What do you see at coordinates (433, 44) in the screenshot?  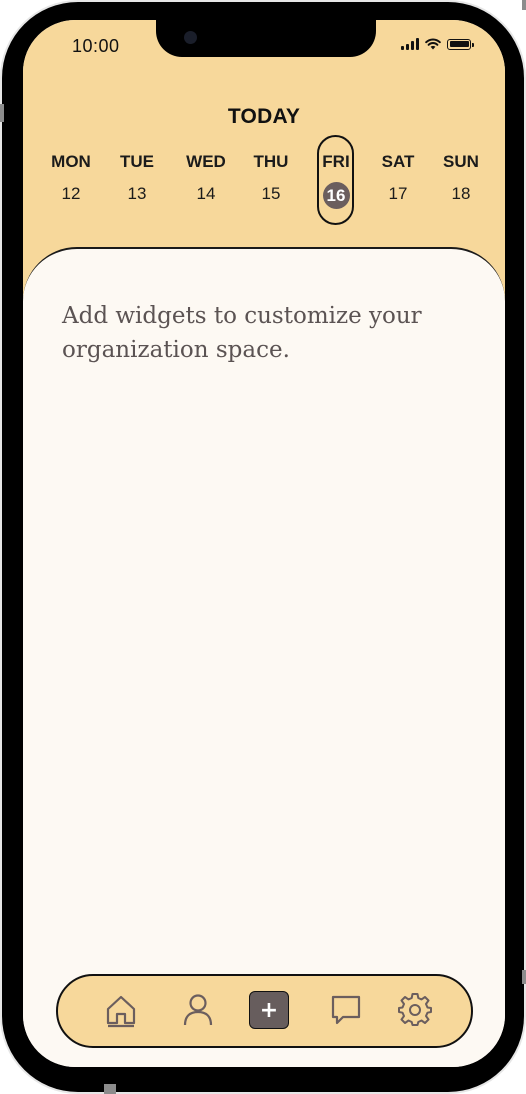 I see `wifi-icon` at bounding box center [433, 44].